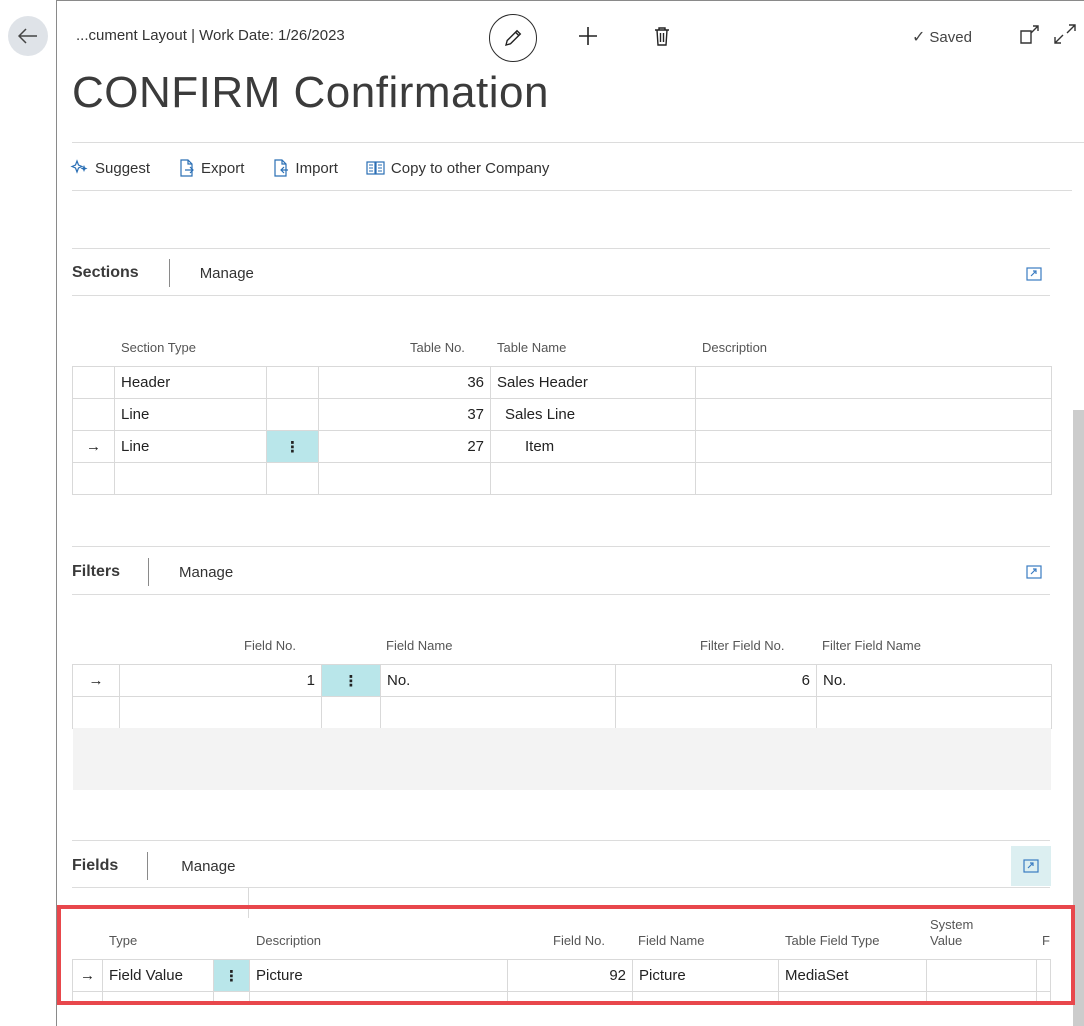 Image resolution: width=1084 pixels, height=1026 pixels. Describe the element at coordinates (919, 37) in the screenshot. I see `check-icon: ✓` at that location.